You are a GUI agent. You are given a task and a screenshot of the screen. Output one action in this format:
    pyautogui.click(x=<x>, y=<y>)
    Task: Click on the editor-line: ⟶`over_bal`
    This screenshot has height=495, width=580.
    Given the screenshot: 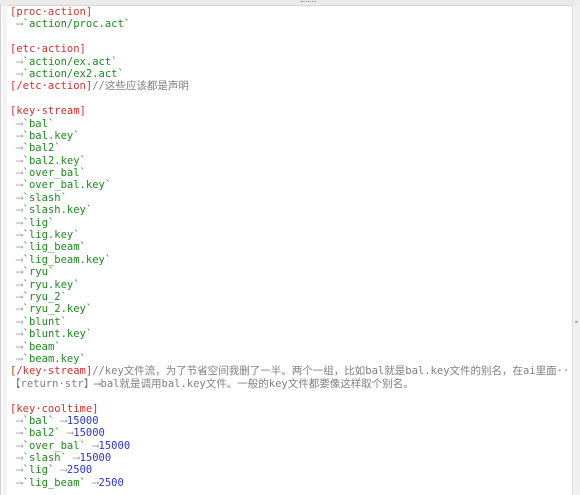 What is the action you would take?
    pyautogui.click(x=290, y=173)
    